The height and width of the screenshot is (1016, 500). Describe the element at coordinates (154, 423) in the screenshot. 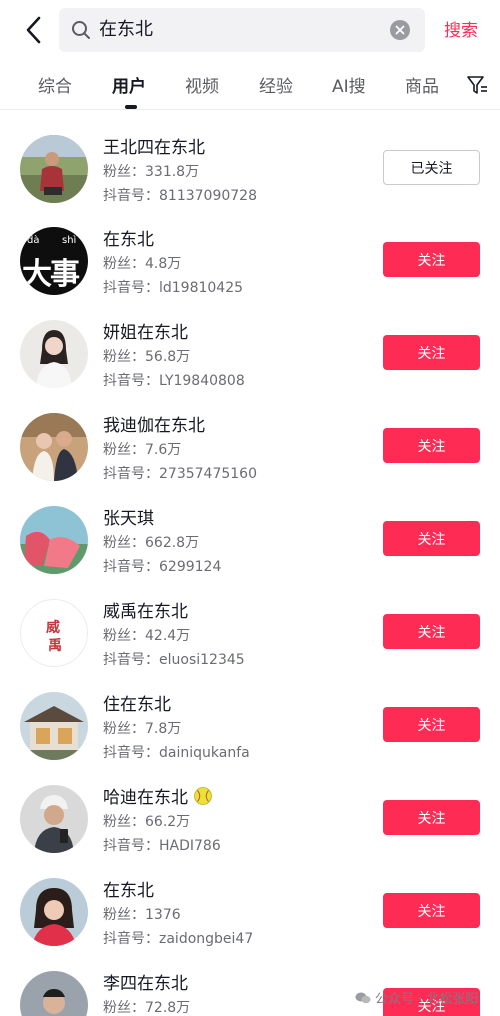

I see `user-name: 我迪伽在东北` at that location.